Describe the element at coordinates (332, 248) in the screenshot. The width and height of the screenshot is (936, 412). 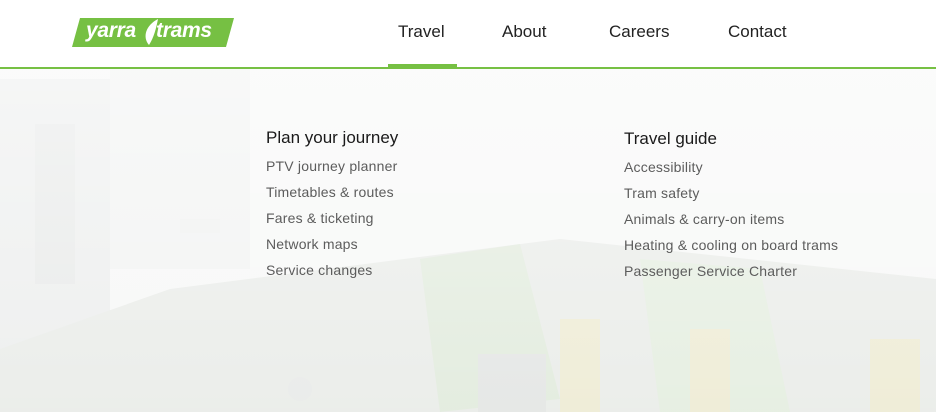
I see `link-network-maps: Network maps` at that location.